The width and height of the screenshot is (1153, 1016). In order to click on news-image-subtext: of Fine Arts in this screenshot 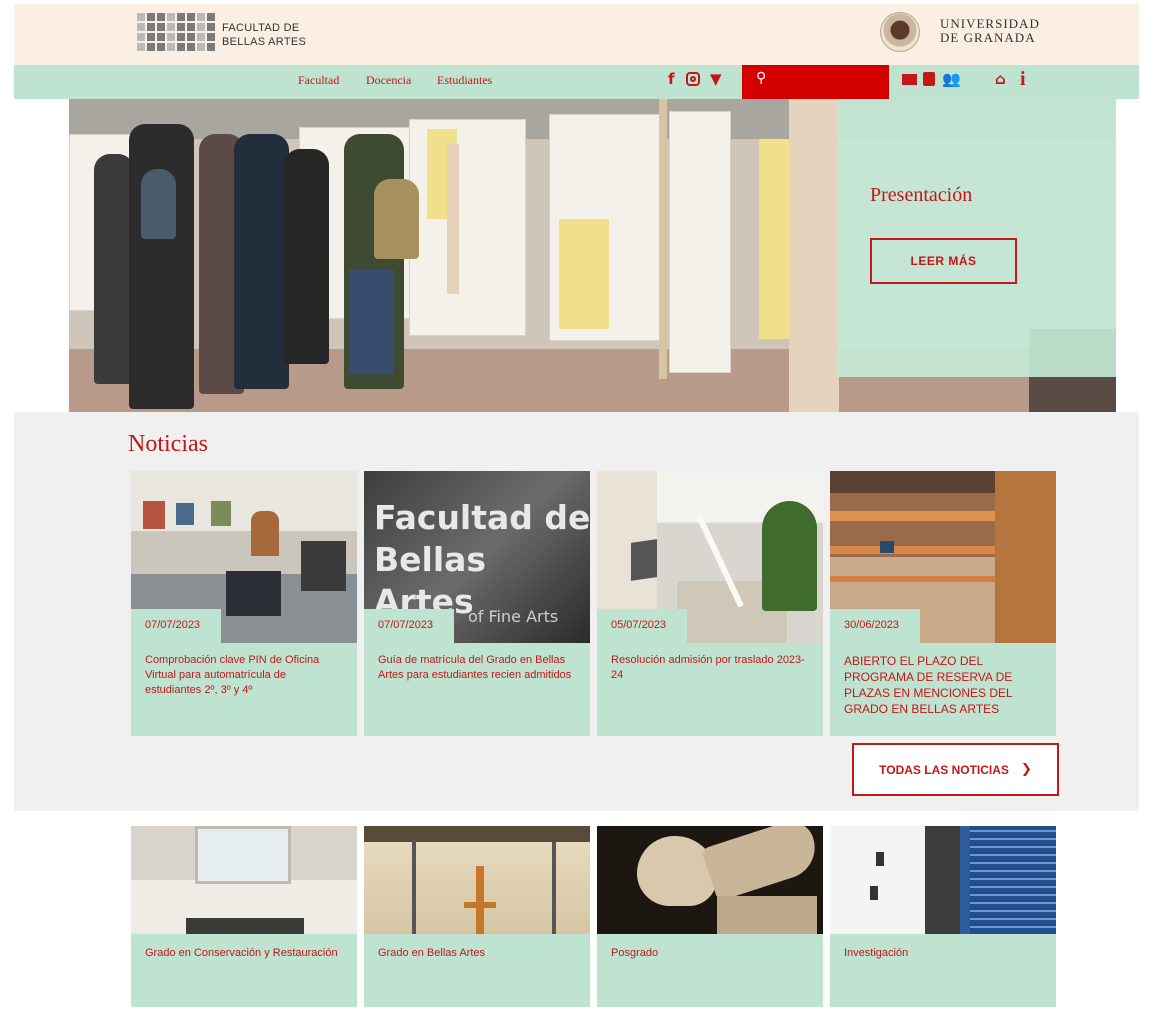, I will do `click(513, 616)`.